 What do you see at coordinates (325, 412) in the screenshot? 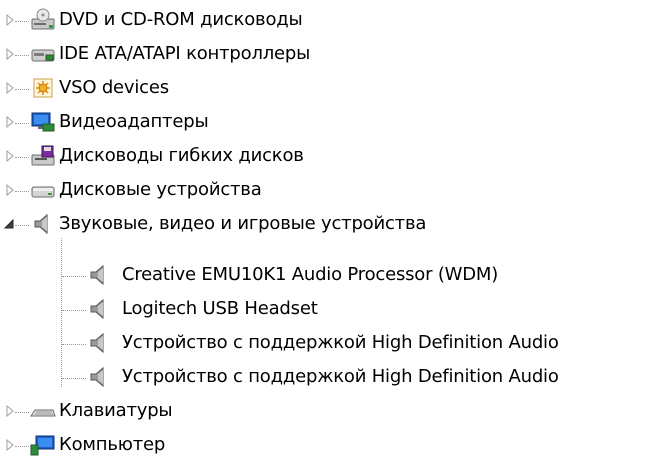
I see `tree-item-keyboards: Клавиатуры` at bounding box center [325, 412].